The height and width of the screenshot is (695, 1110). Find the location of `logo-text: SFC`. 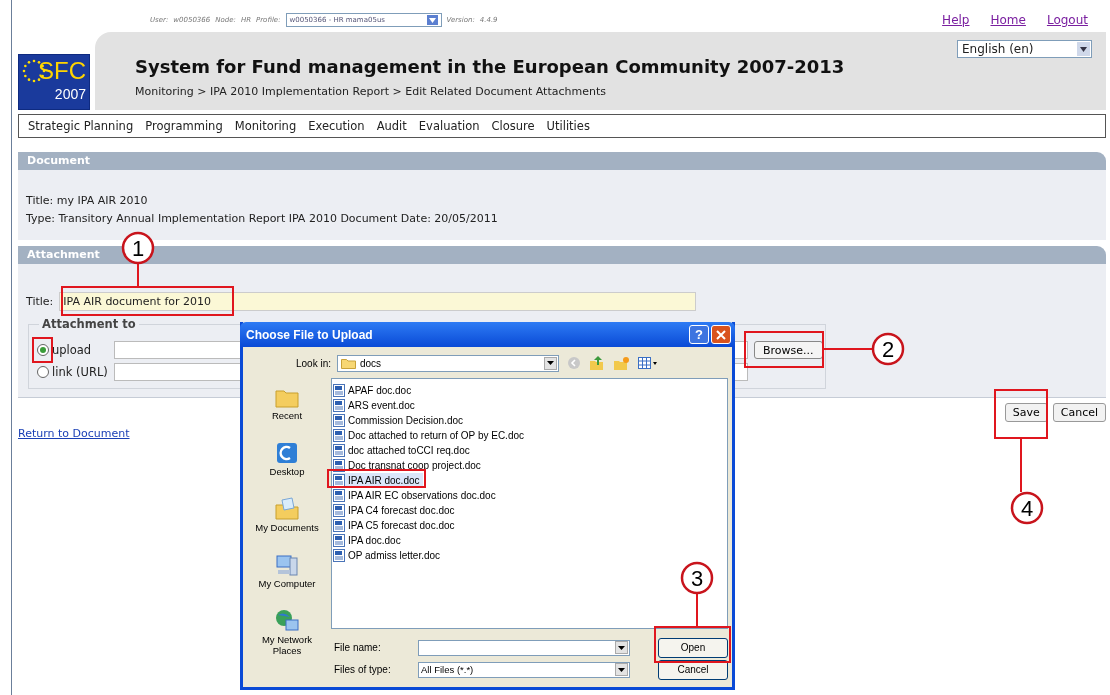

logo-text: SFC is located at coordinates (62, 71).